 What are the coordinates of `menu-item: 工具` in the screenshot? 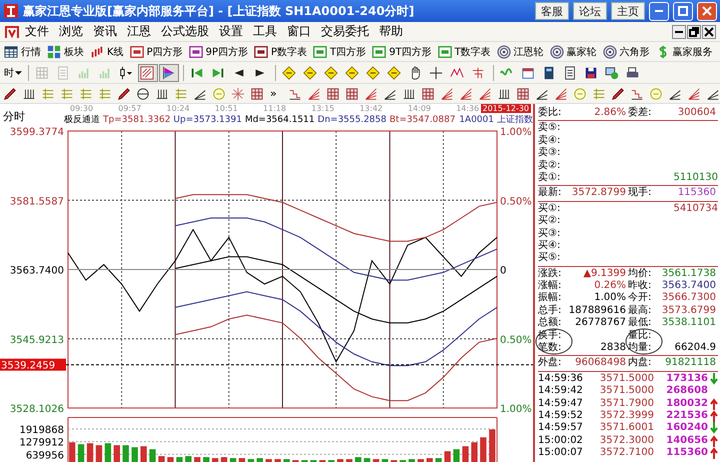 It's located at (265, 31).